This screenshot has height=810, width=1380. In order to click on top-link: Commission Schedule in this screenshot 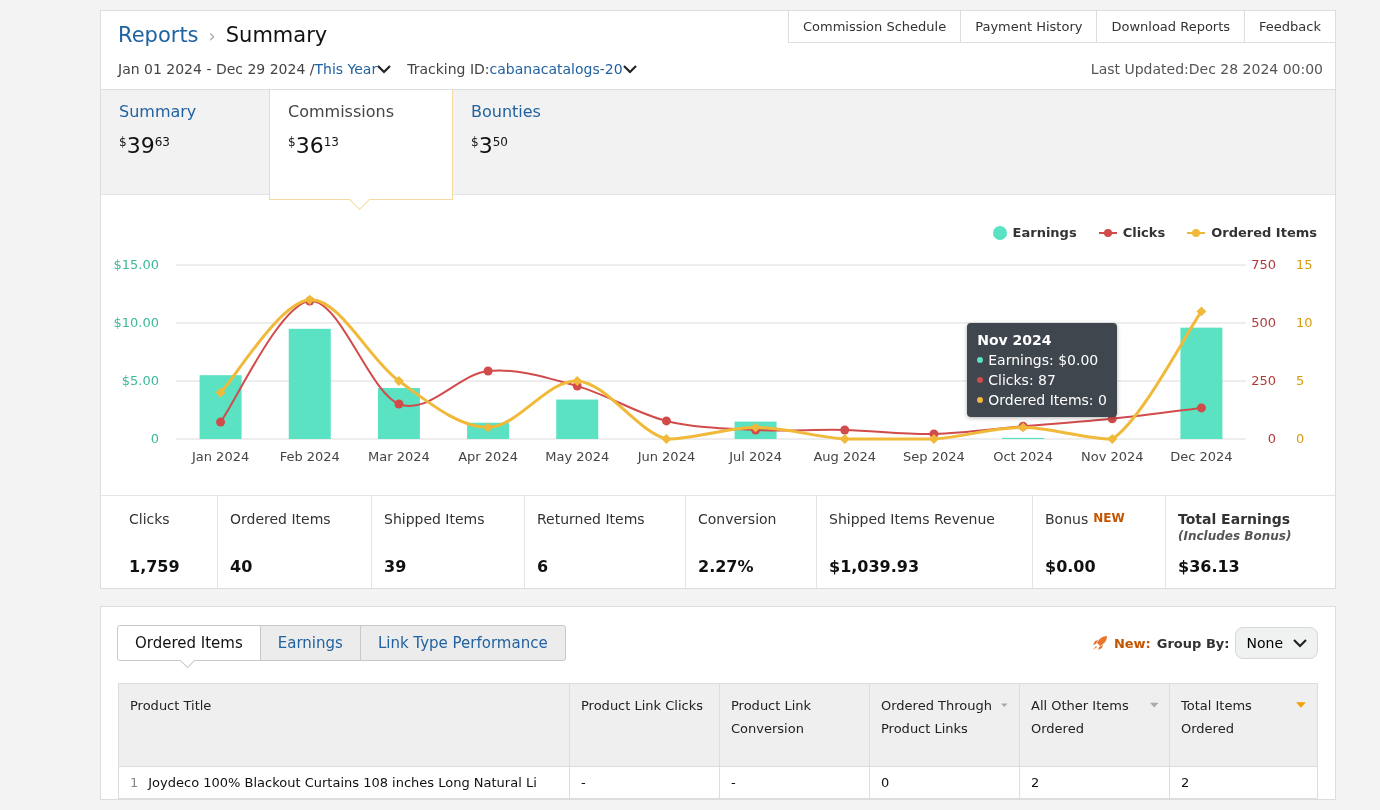, I will do `click(874, 27)`.